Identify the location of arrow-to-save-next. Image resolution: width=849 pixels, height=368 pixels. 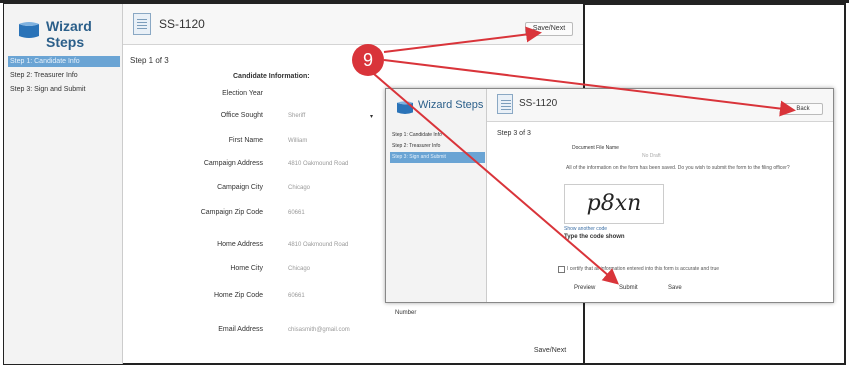
(462, 39).